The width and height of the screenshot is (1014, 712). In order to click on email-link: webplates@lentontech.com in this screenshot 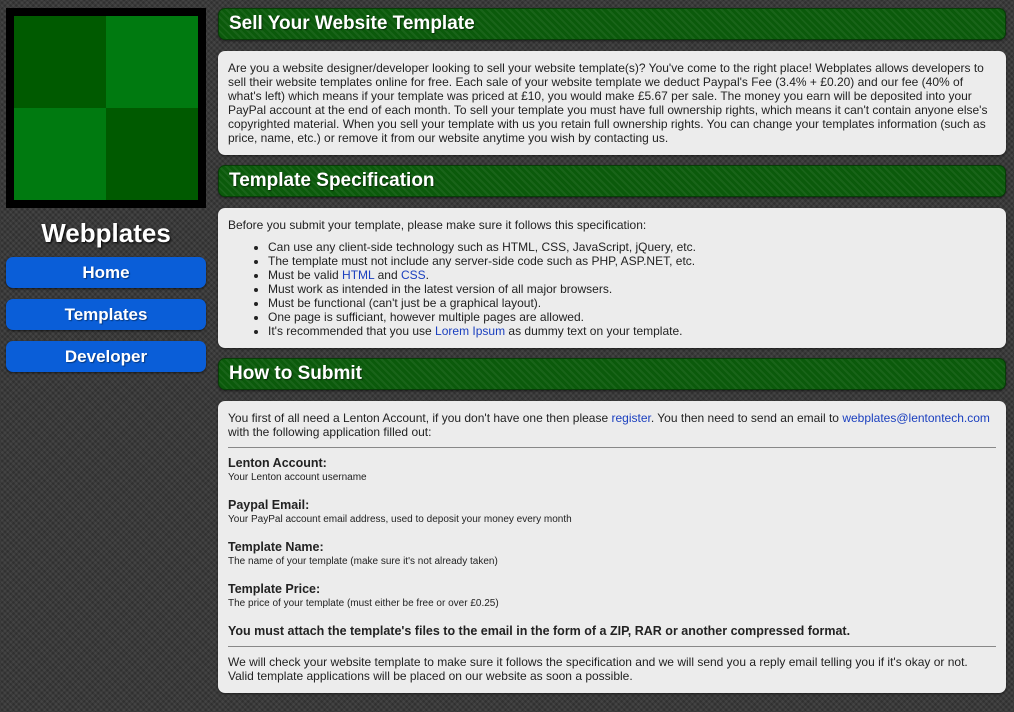, I will do `click(916, 418)`.